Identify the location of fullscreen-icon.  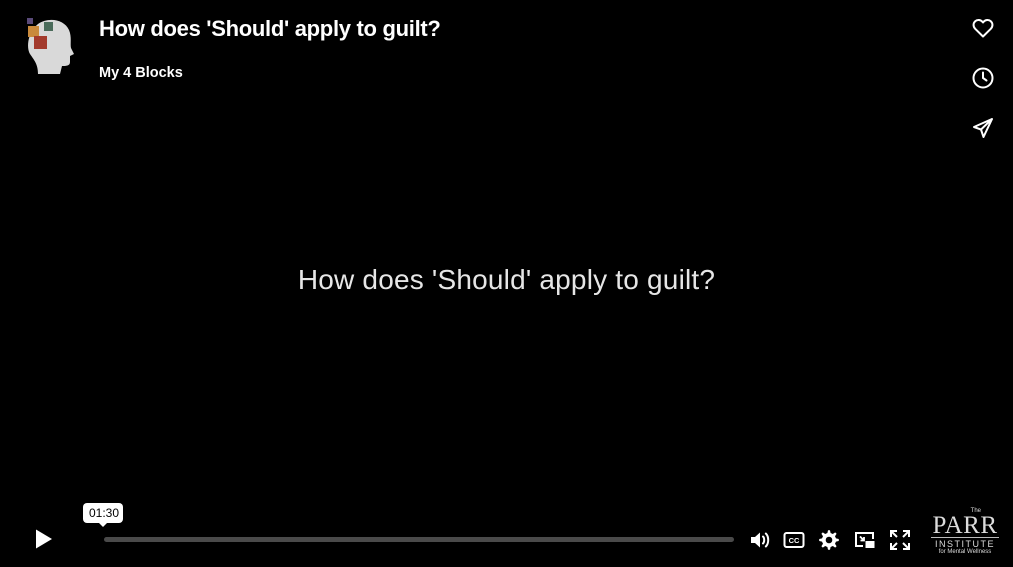
(900, 540).